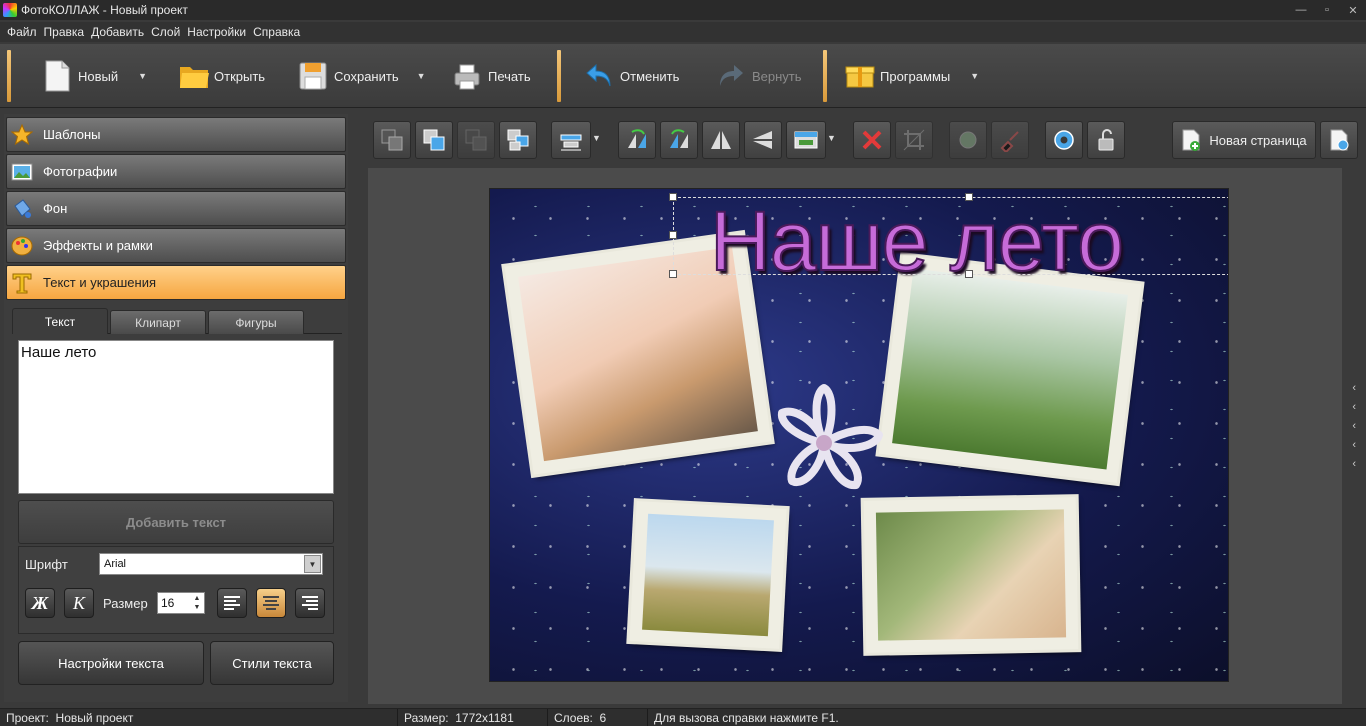 The image size is (1366, 726). Describe the element at coordinates (176, 282) in the screenshot. I see `section-text-decorations: Текст и украшения` at that location.